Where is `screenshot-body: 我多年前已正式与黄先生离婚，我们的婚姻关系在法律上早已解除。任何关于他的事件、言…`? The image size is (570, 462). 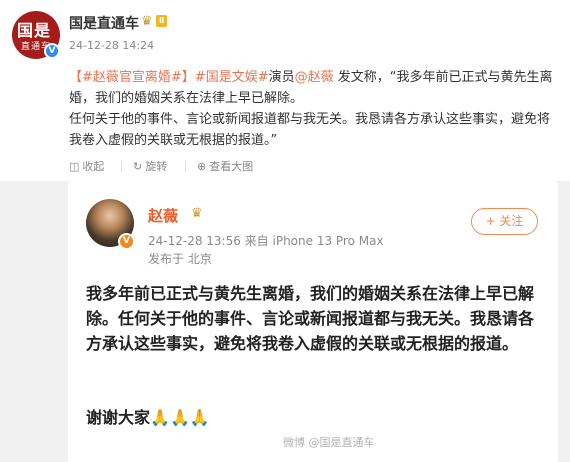
screenshot-body: 我多年前已正式与黄先生离婚，我们的婚姻关系在法律上早已解除。任何关于他的事件、言… is located at coordinates (310, 318).